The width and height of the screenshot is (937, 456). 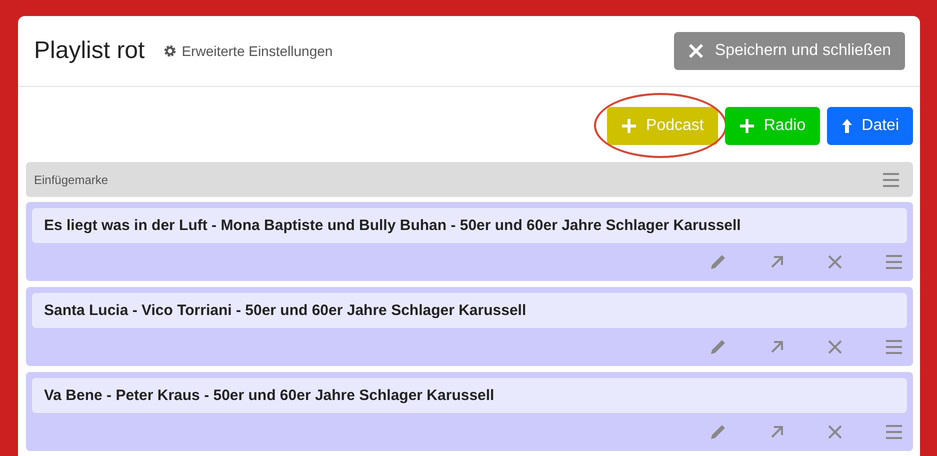 What do you see at coordinates (169, 51) in the screenshot?
I see `gear-icon` at bounding box center [169, 51].